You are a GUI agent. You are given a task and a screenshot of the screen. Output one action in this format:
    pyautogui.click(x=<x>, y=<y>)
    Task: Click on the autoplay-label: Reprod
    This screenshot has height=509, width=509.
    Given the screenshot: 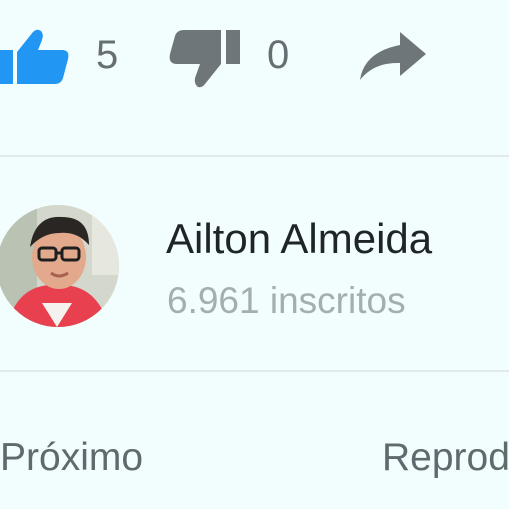 What is the action you would take?
    pyautogui.click(x=445, y=457)
    